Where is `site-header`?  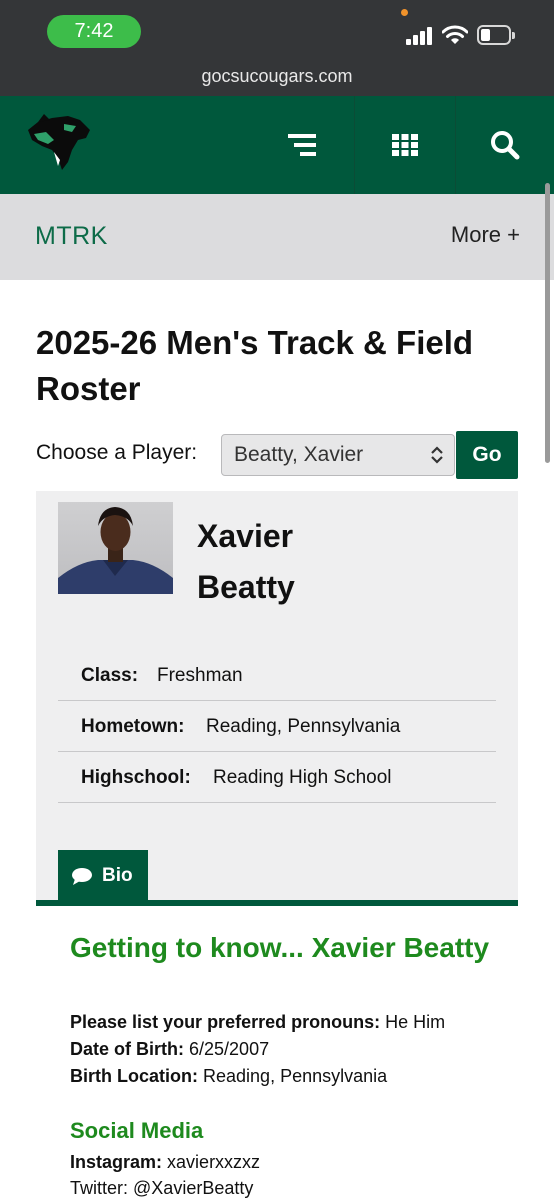 site-header is located at coordinates (277, 145).